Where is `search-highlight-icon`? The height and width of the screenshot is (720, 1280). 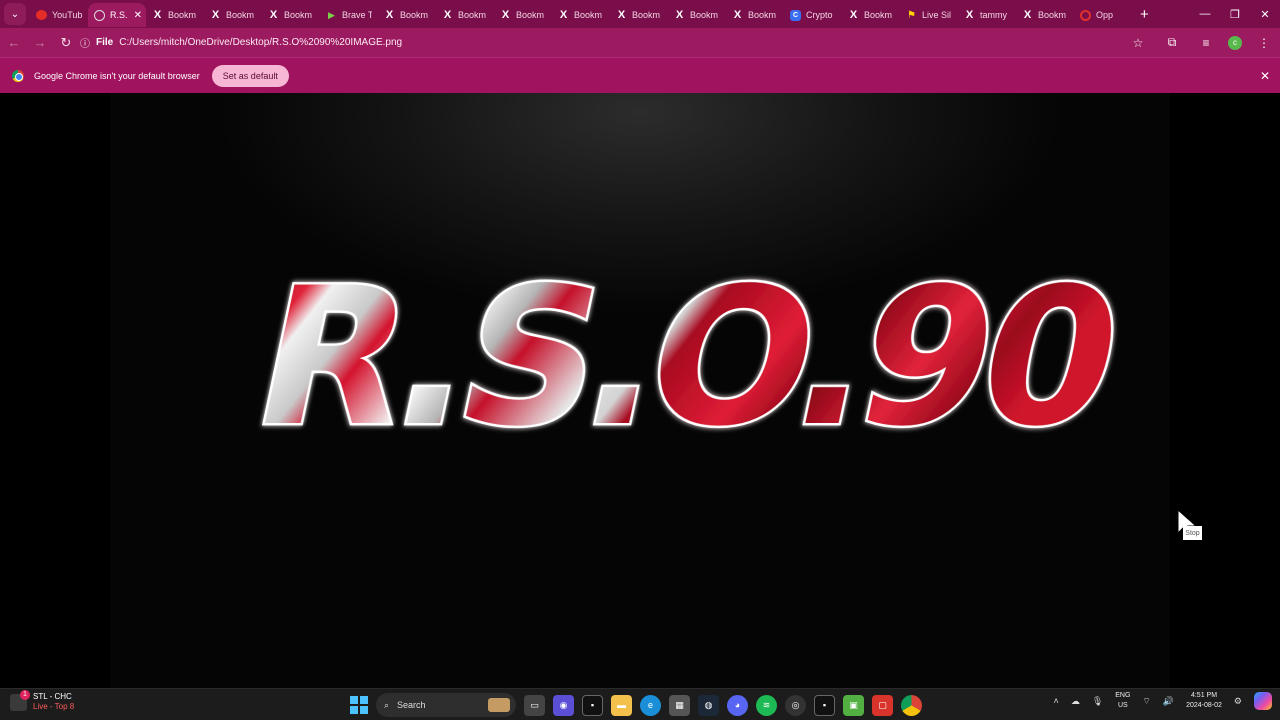 search-highlight-icon is located at coordinates (499, 705).